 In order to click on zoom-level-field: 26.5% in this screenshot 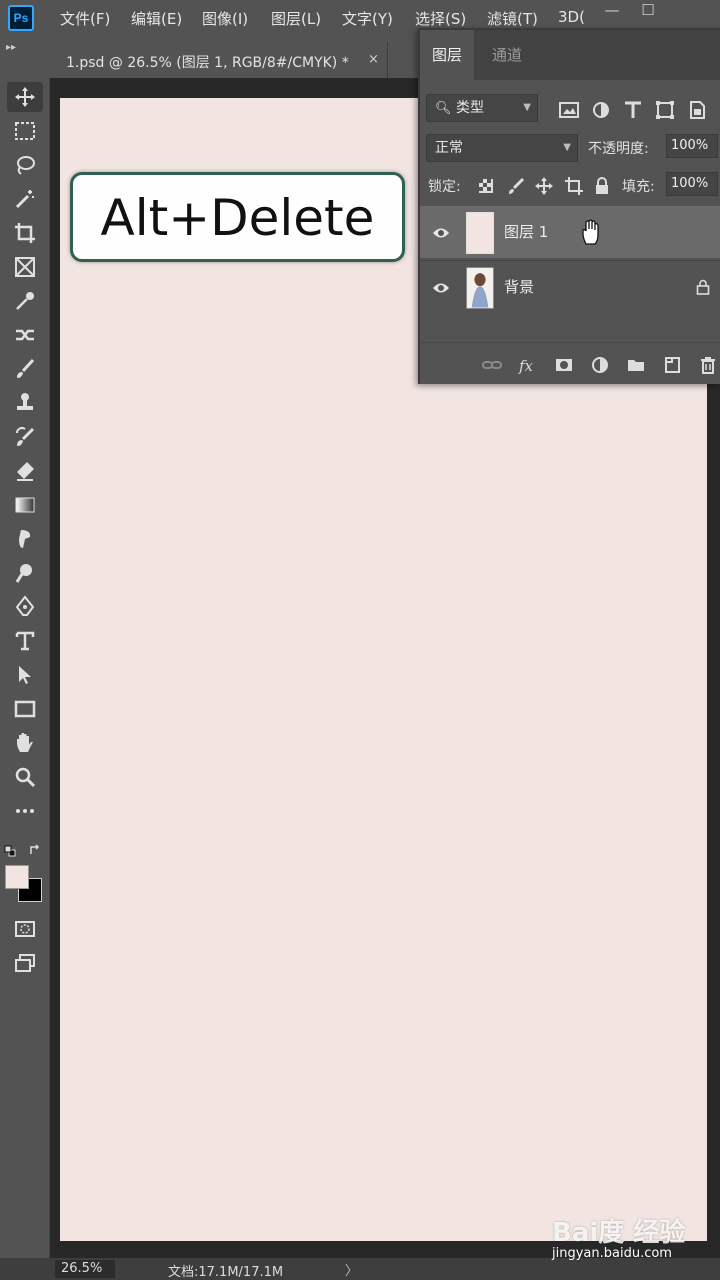, I will do `click(85, 1269)`.